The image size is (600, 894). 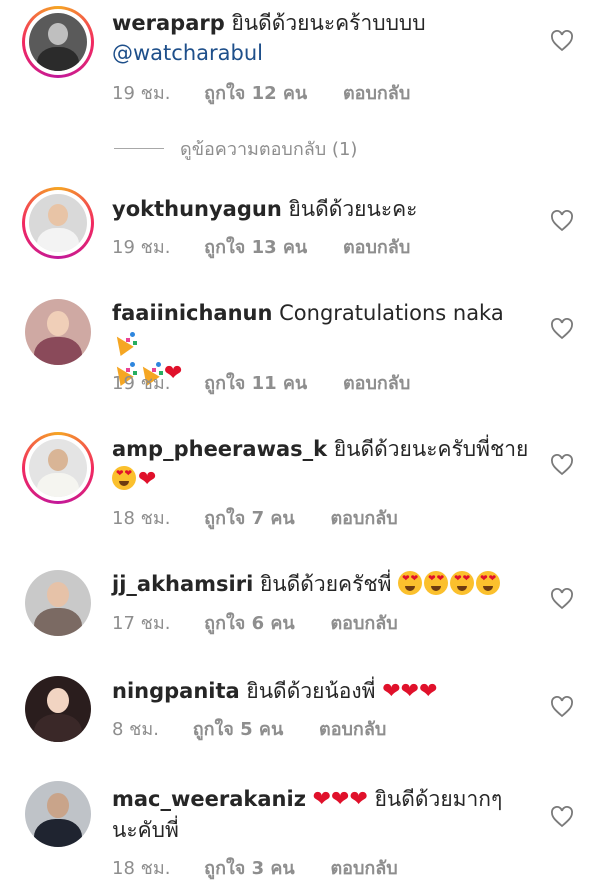 I want to click on view-replies-label: ดูข้อความตอบกลับ (1), so click(x=269, y=149).